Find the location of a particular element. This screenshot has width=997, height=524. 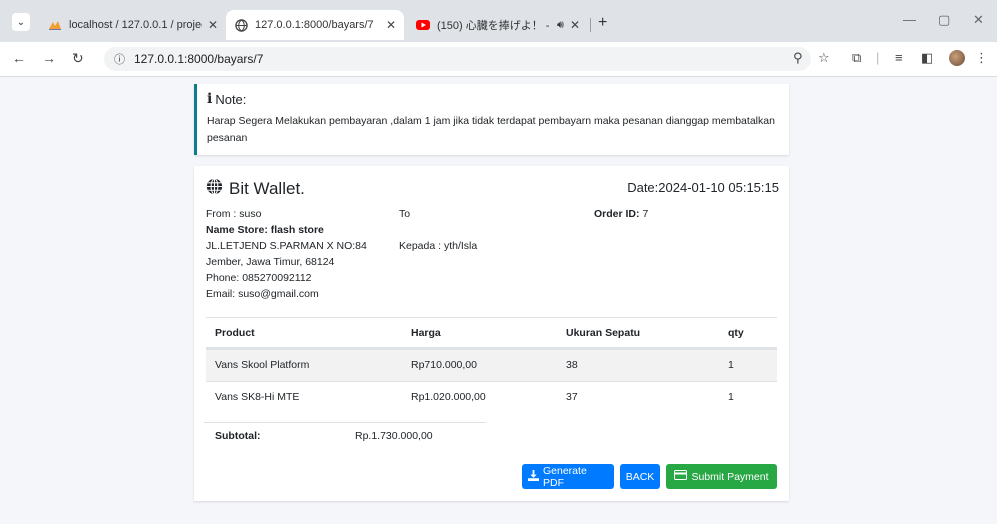

extensions-icon: ⧉ is located at coordinates (856, 58).